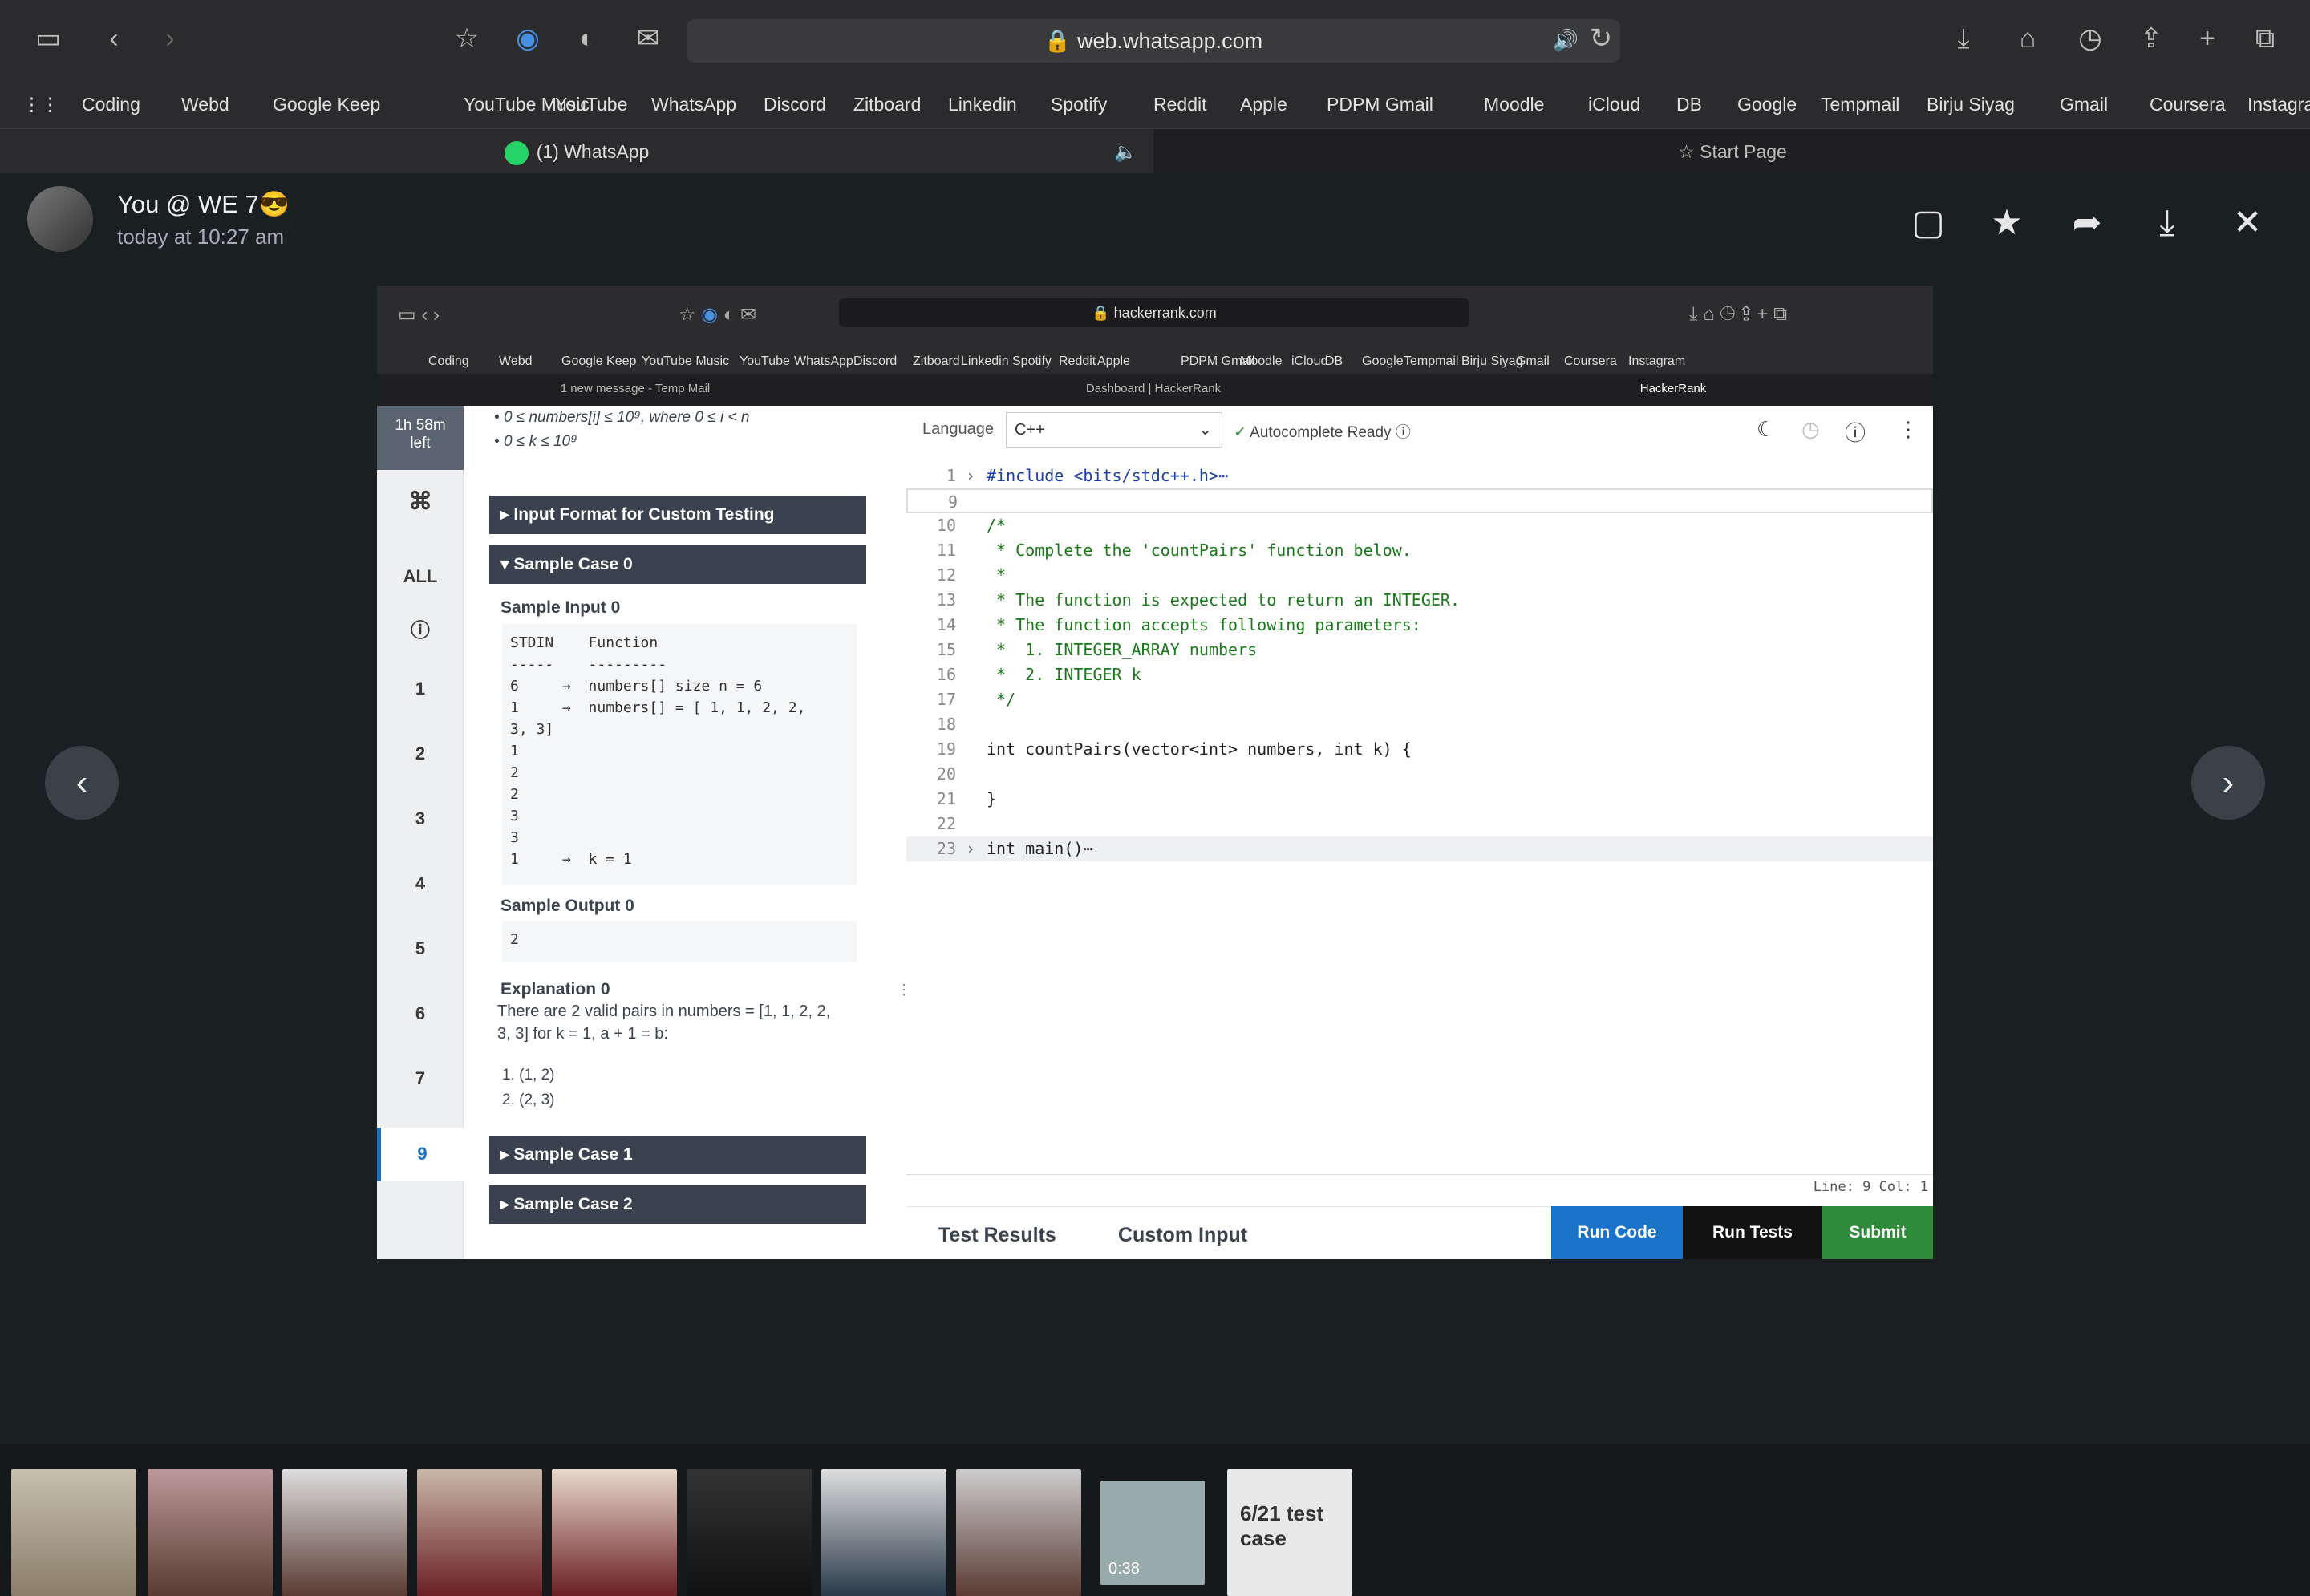 This screenshot has height=1596, width=2310. I want to click on bookmark-item: Google Keep, so click(326, 105).